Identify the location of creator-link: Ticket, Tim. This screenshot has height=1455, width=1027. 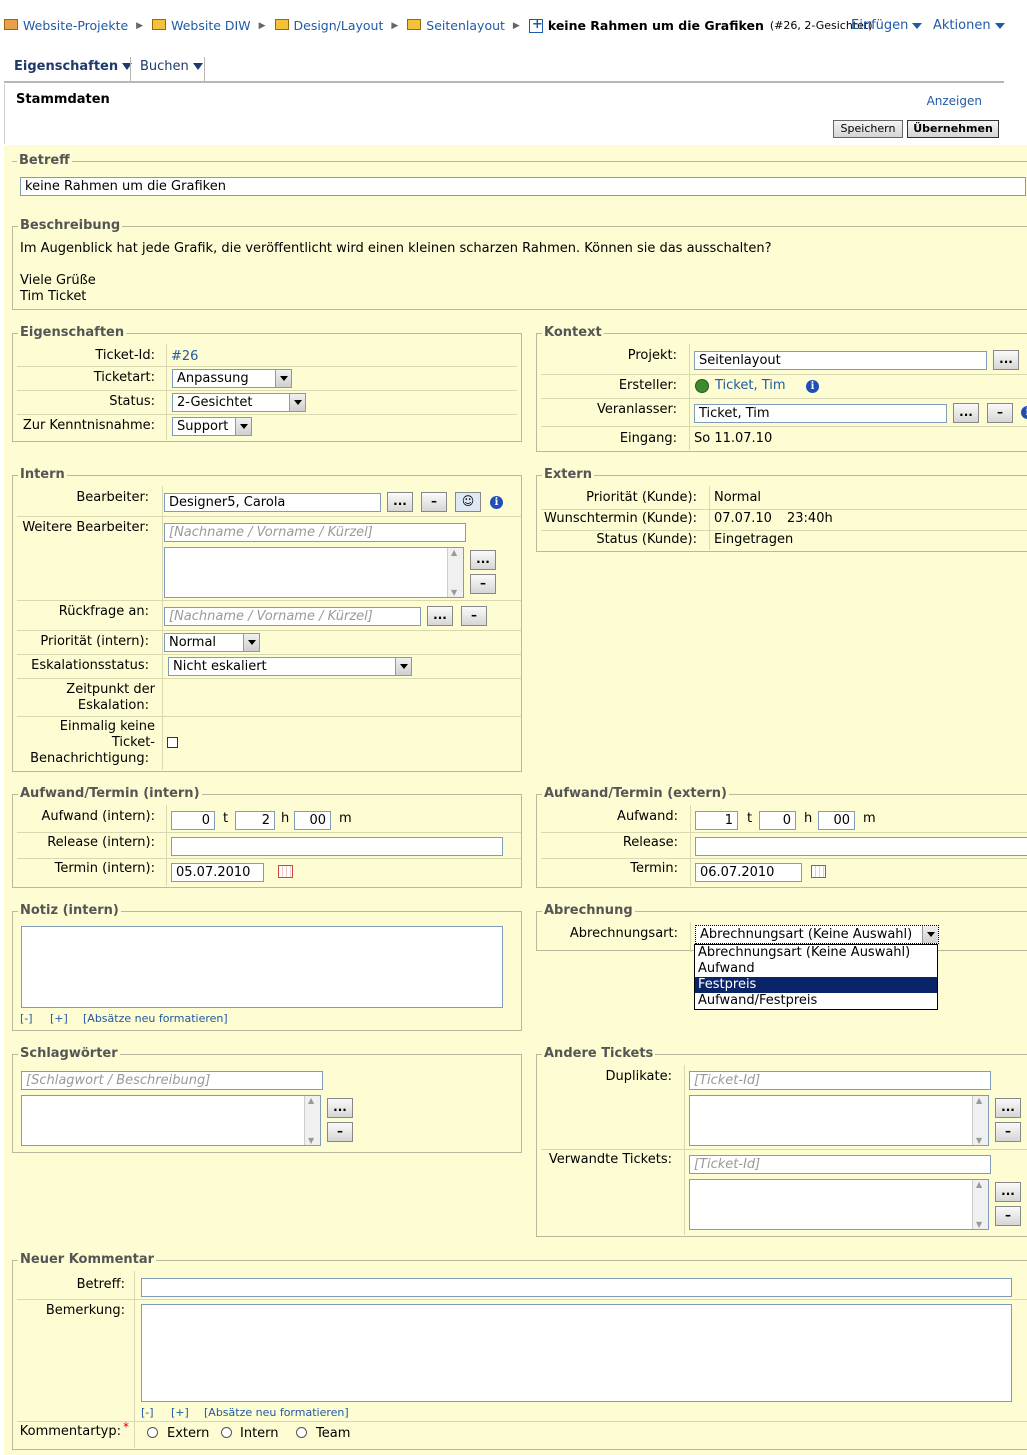
(750, 385).